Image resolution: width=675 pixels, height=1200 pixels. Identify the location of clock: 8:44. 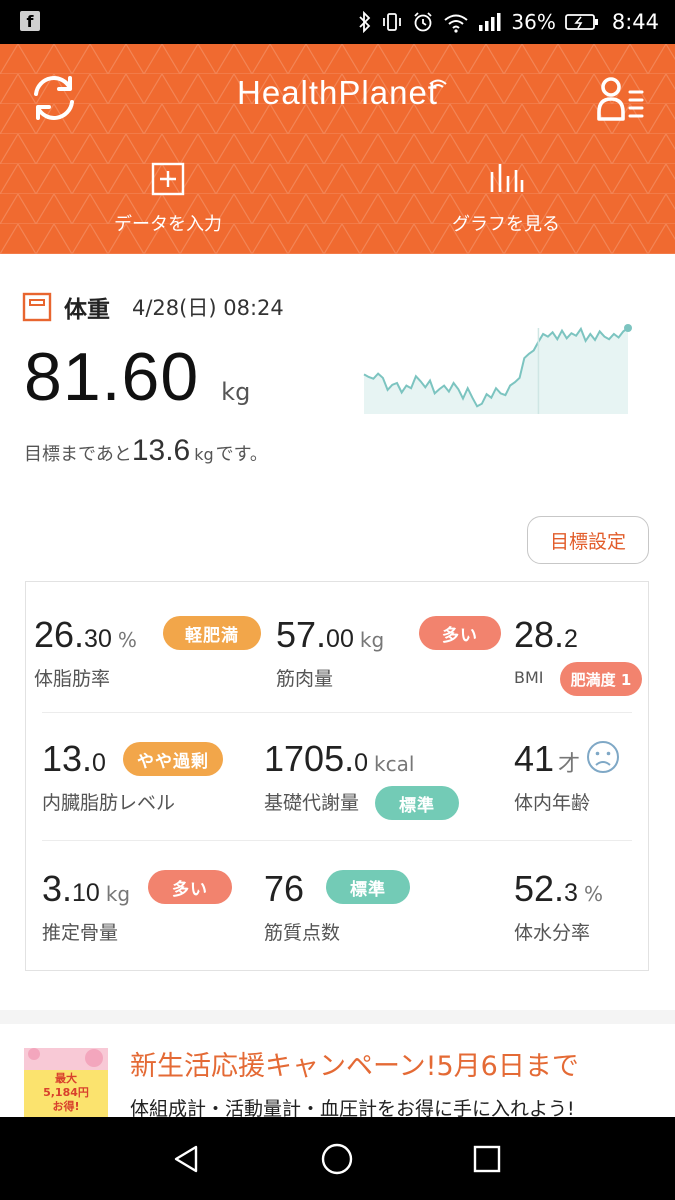
(635, 22).